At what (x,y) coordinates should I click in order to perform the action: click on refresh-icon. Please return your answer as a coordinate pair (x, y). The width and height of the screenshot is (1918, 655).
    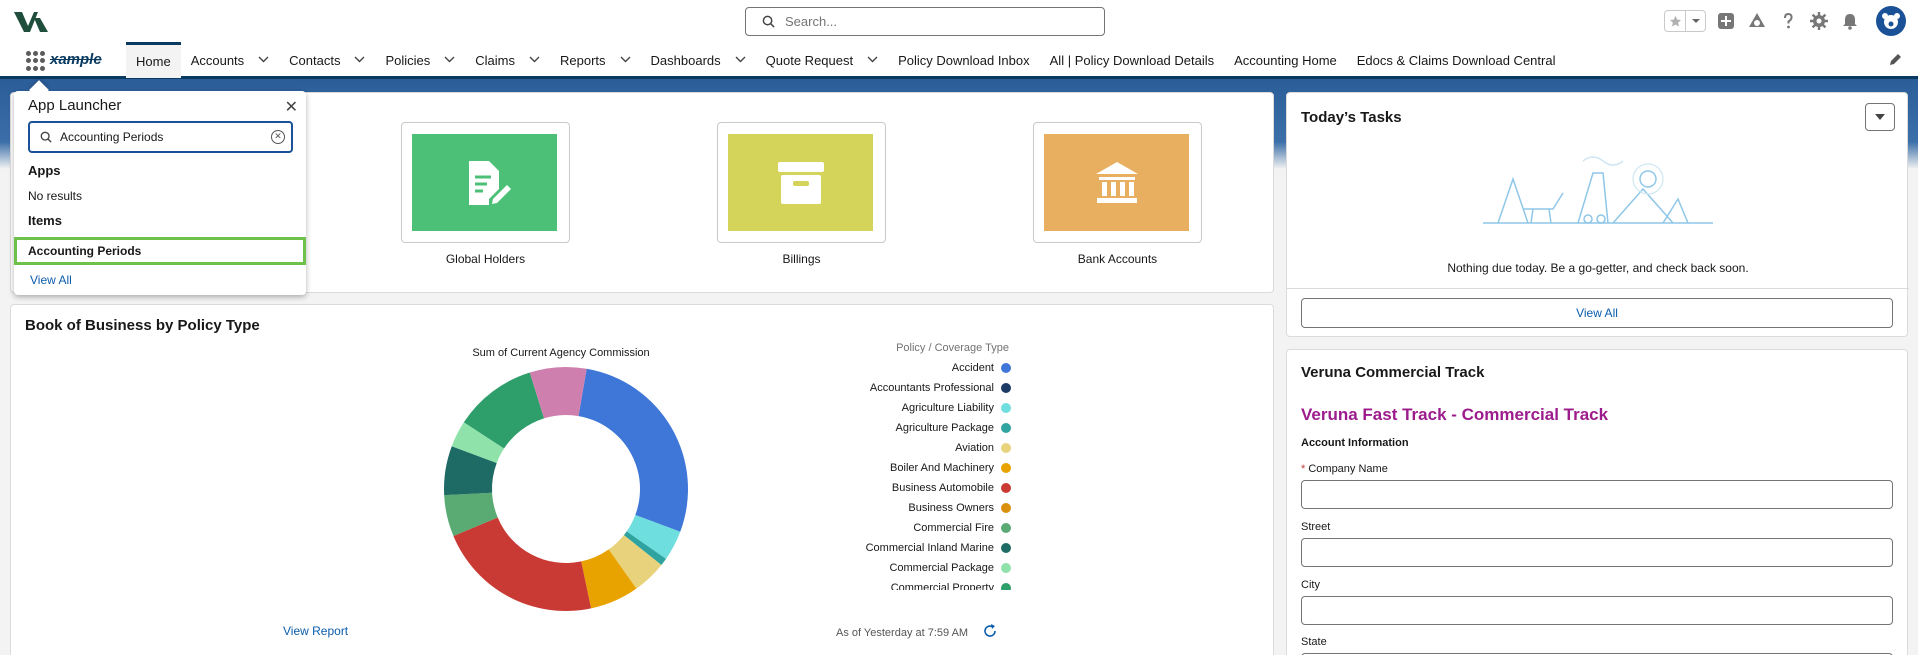
    Looking at the image, I should click on (990, 632).